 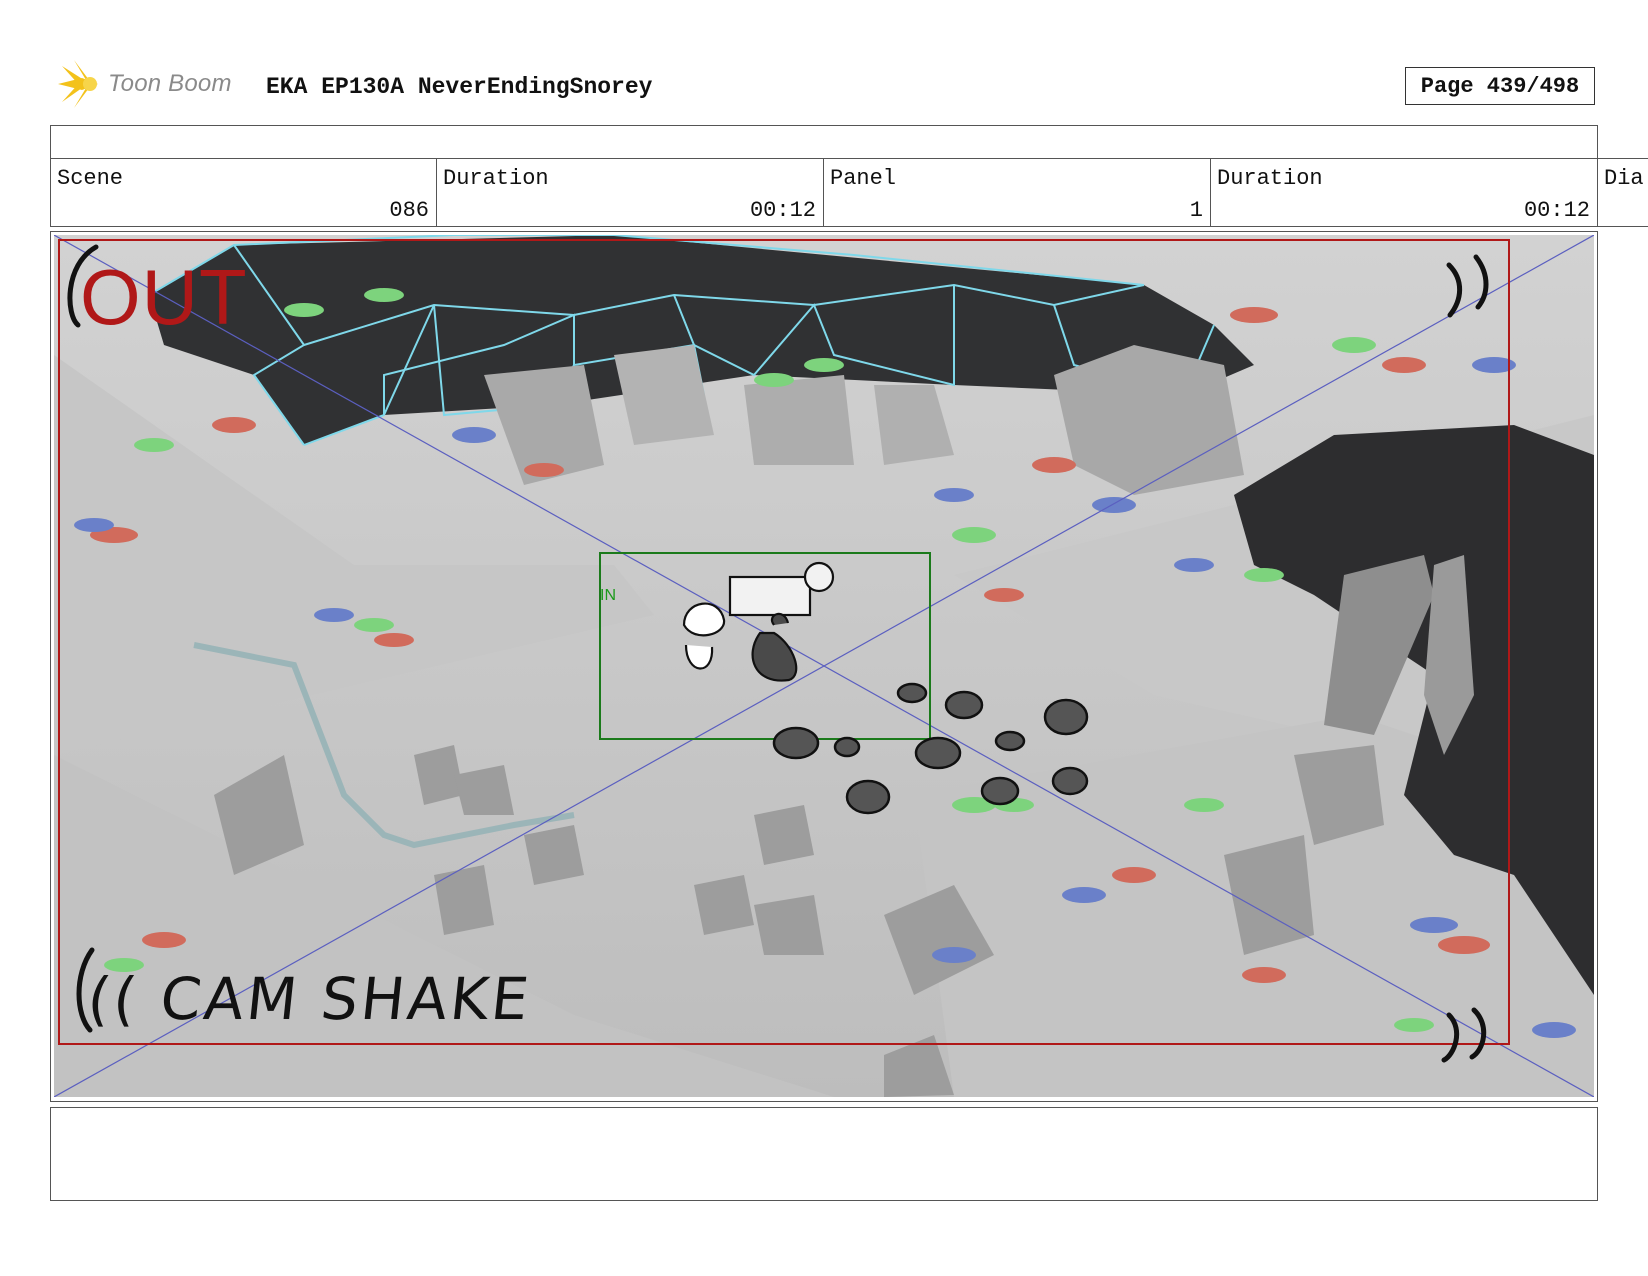 What do you see at coordinates (496, 178) in the screenshot?
I see `scene-duration-label: Duration` at bounding box center [496, 178].